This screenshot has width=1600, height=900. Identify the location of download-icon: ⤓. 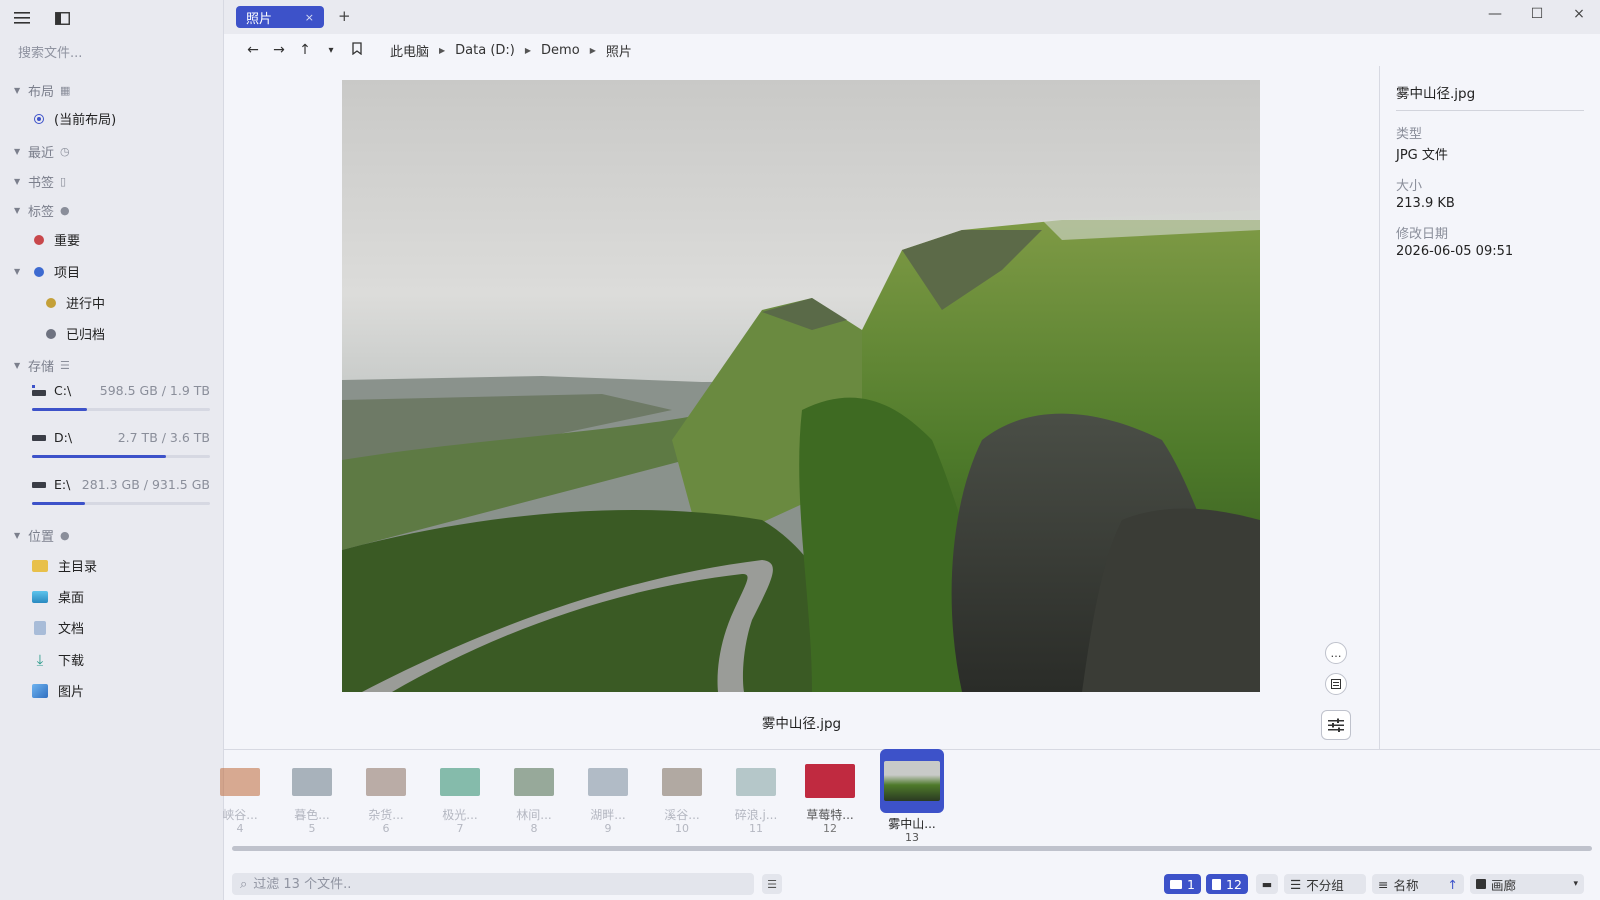
(40, 659).